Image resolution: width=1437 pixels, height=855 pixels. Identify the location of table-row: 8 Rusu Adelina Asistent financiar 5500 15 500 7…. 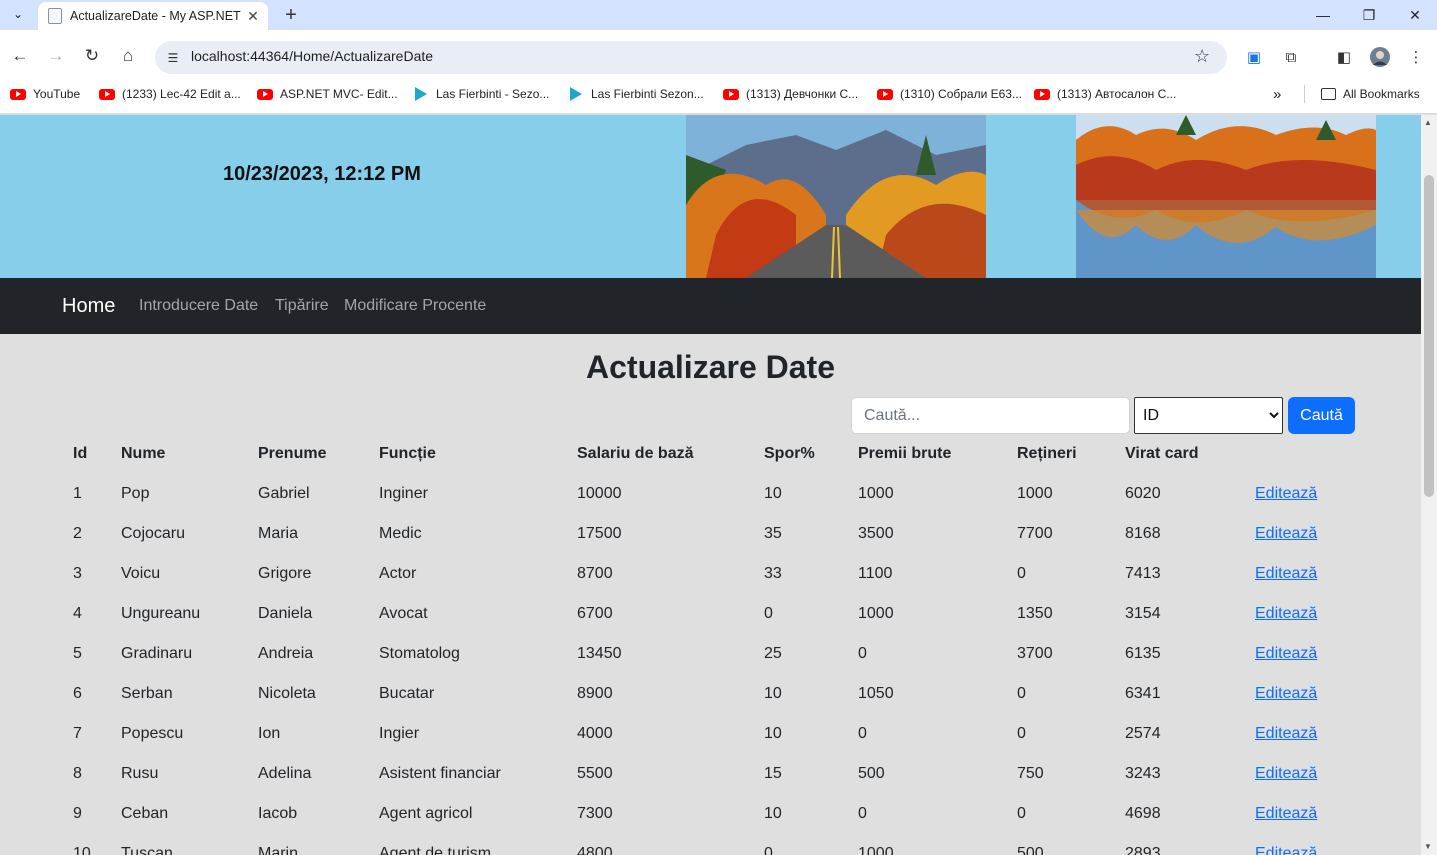
(711, 774).